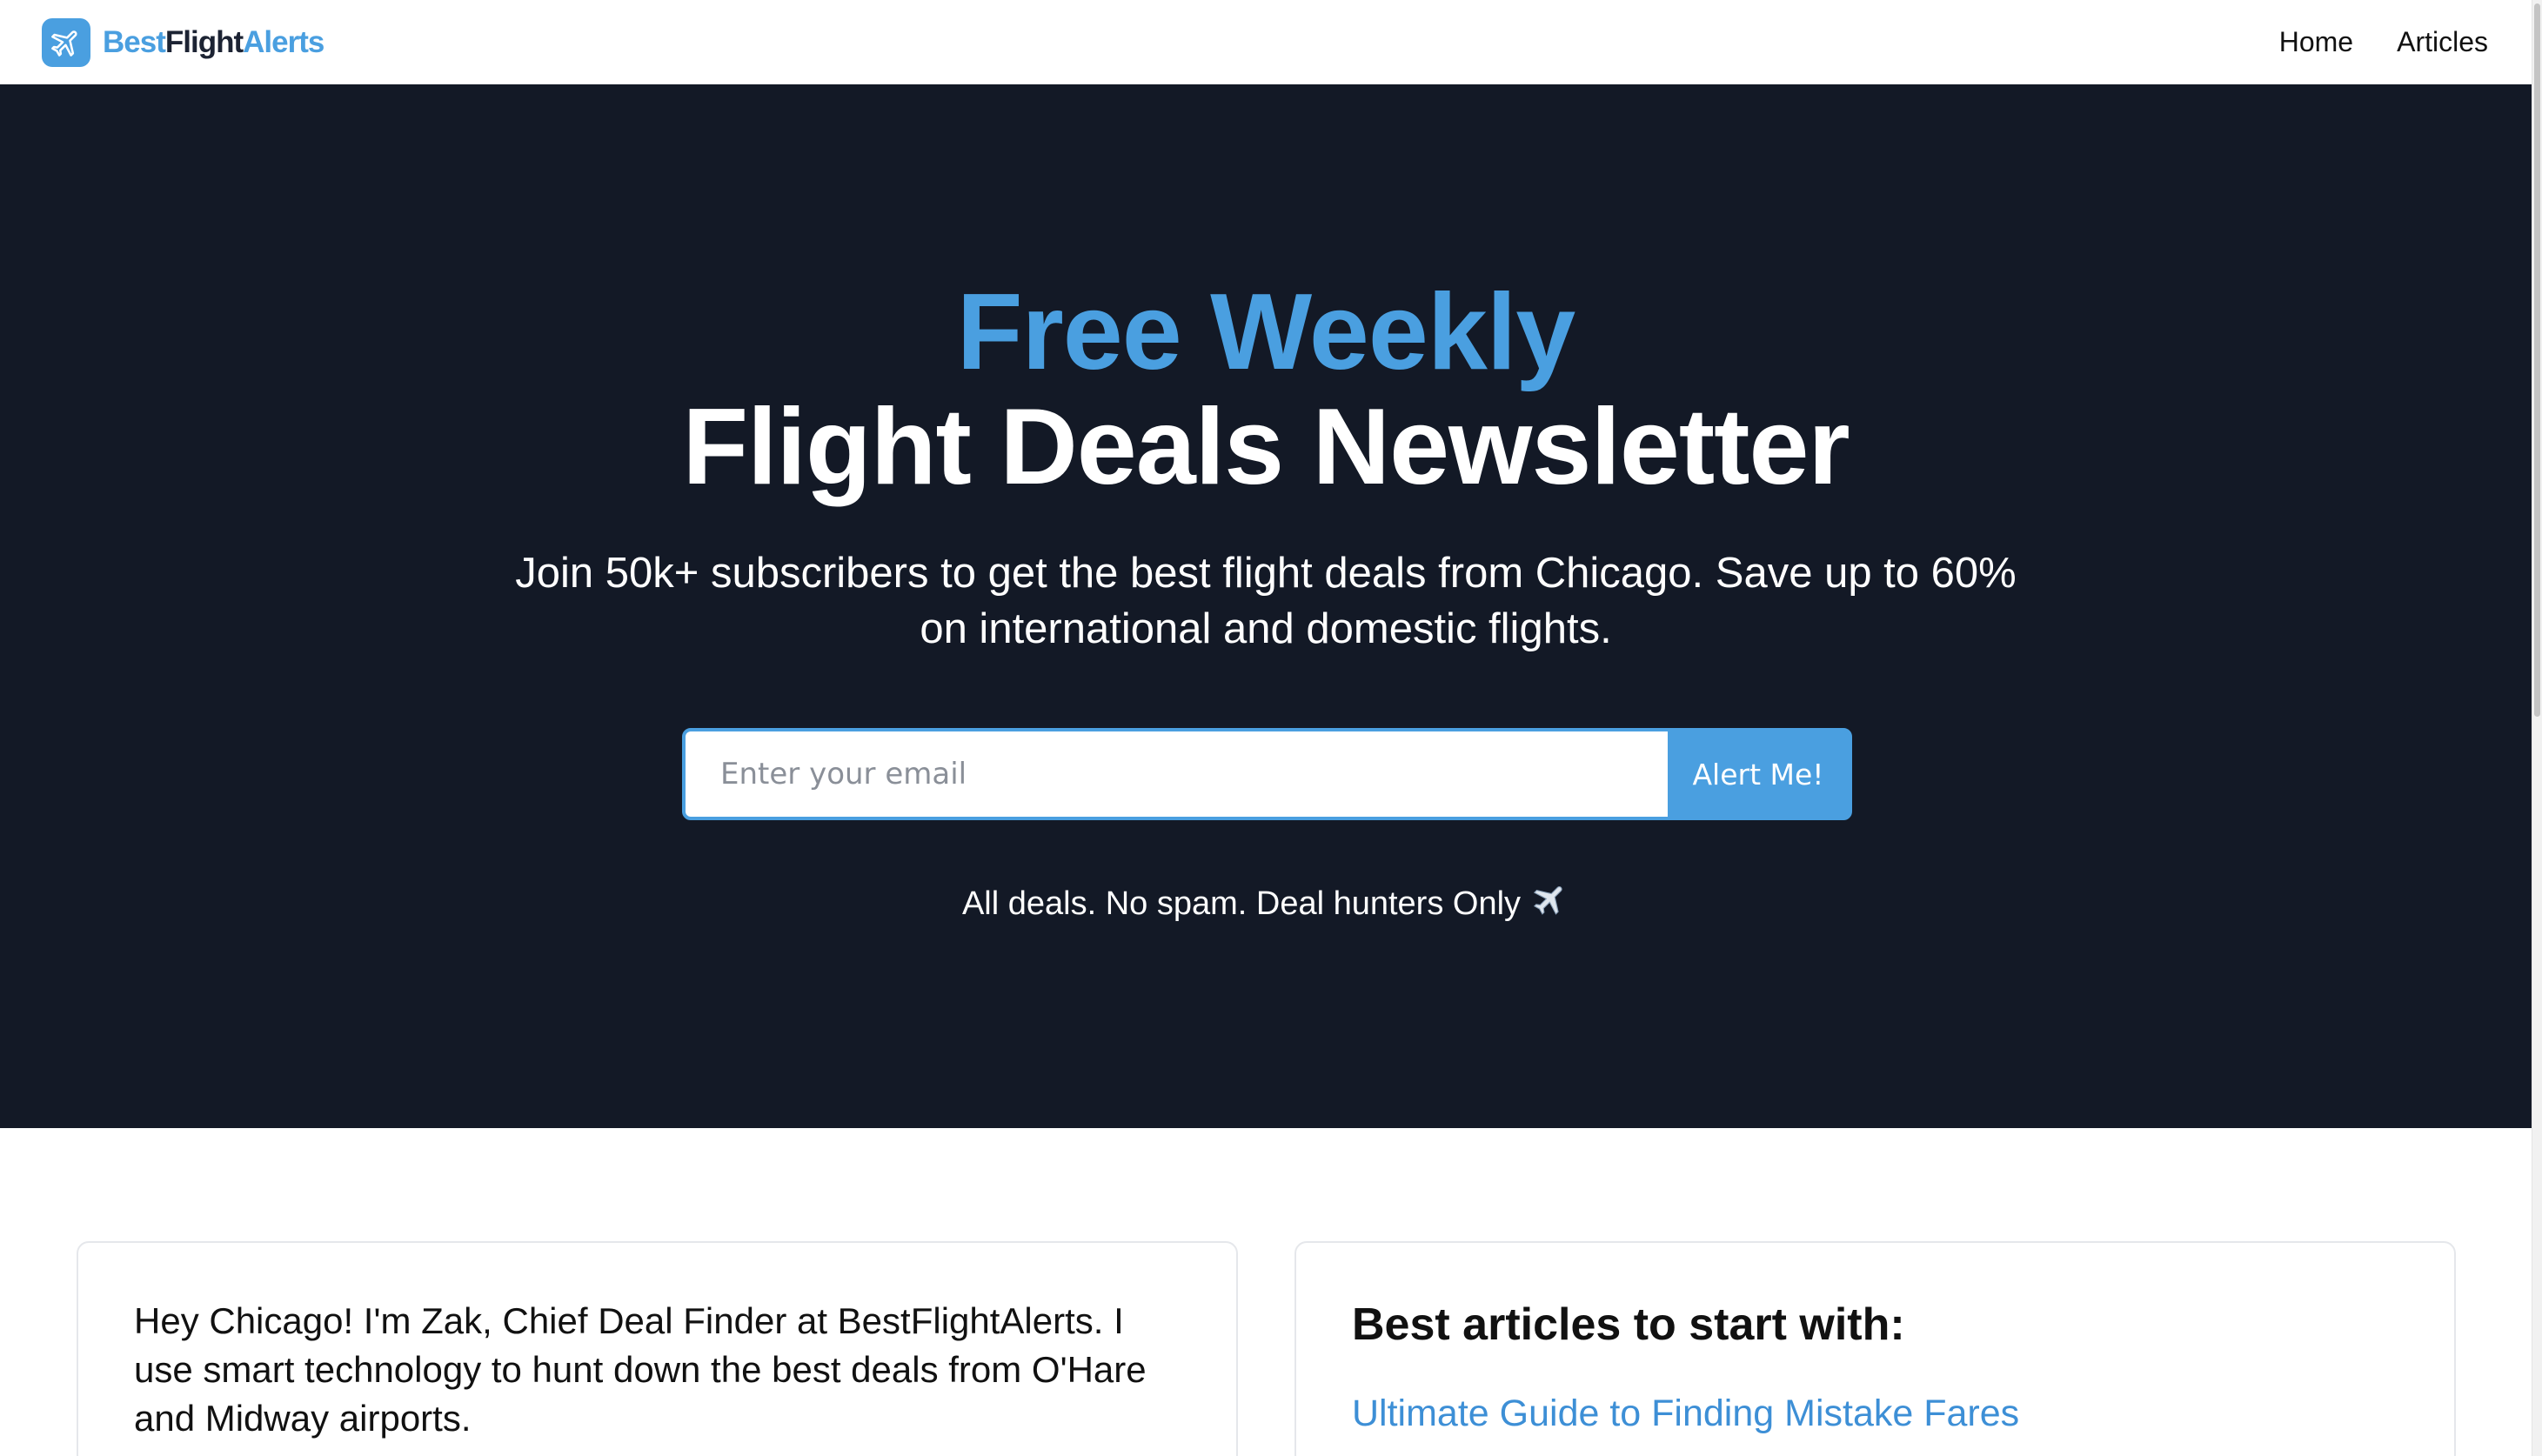  What do you see at coordinates (2537, 360) in the screenshot?
I see `scrollbar-thumb` at bounding box center [2537, 360].